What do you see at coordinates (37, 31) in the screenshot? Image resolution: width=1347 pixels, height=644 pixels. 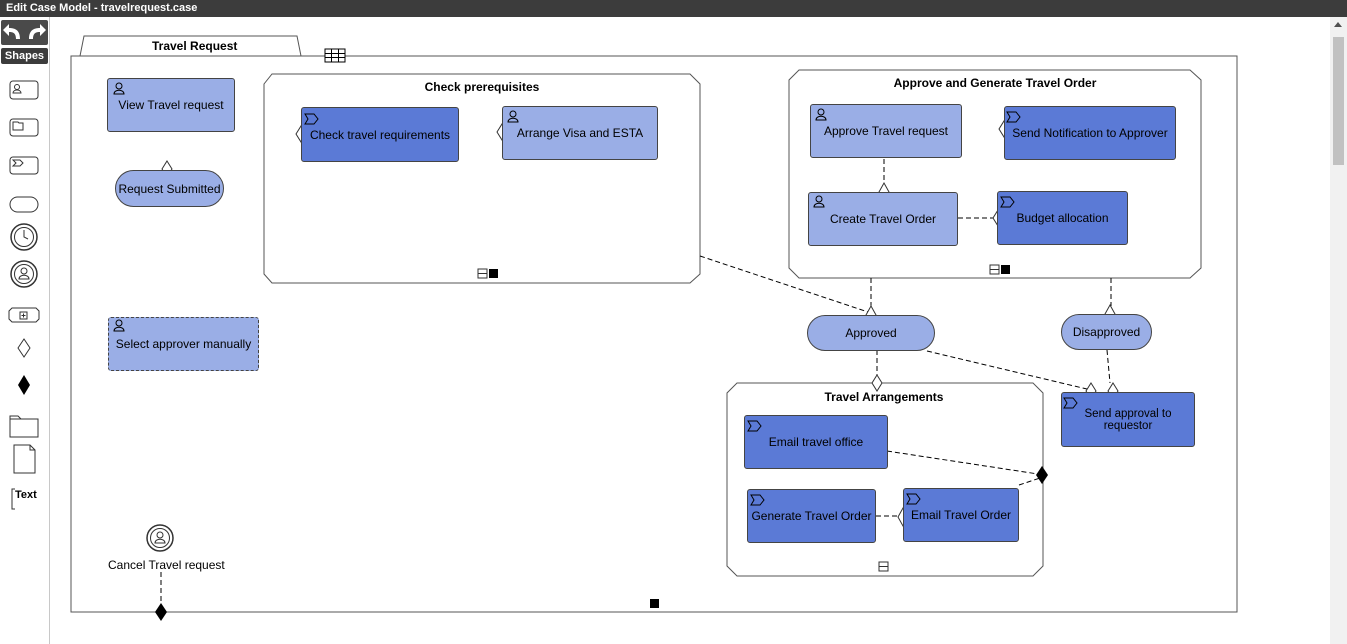 I see `redo-icon` at bounding box center [37, 31].